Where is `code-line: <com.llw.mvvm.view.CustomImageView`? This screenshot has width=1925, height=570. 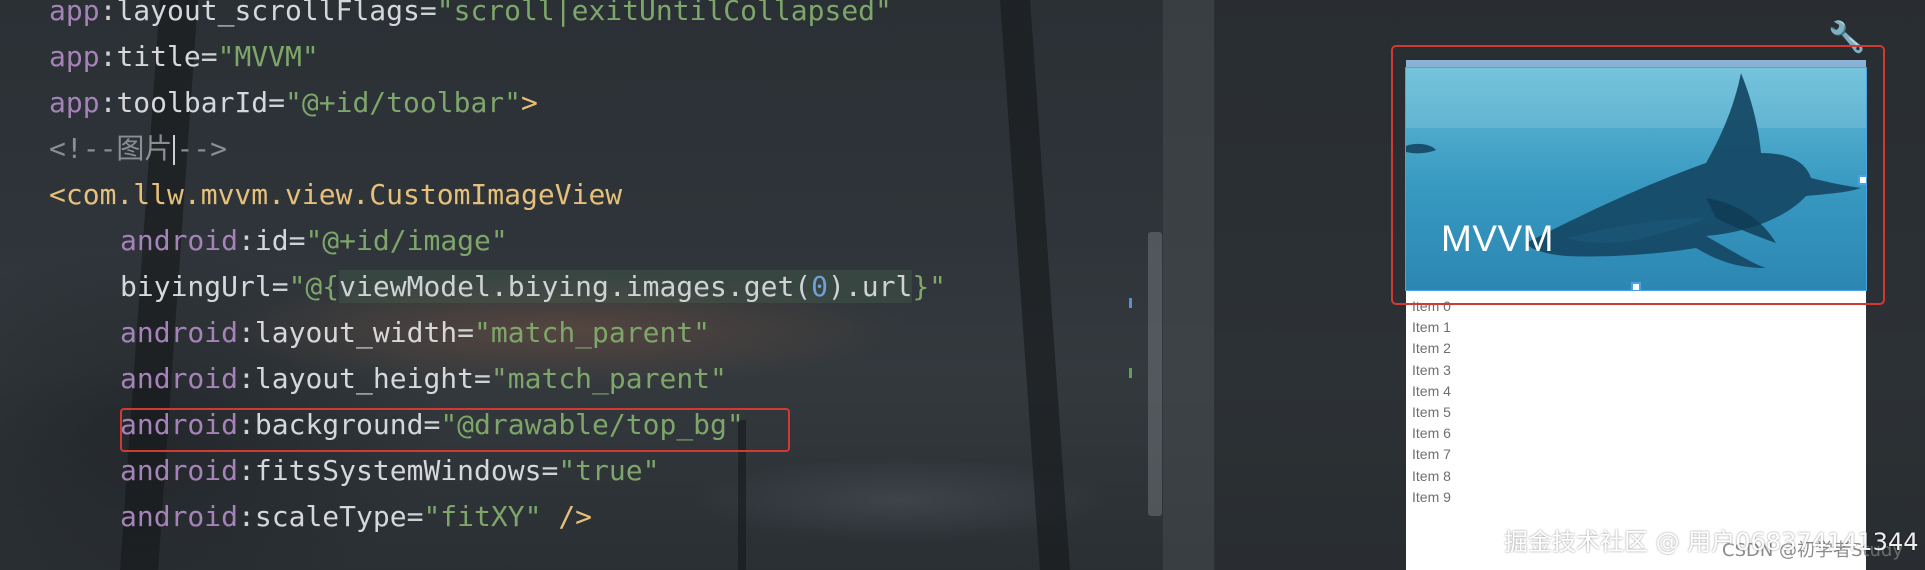 code-line: <com.llw.mvvm.view.CustomImageView is located at coordinates (335, 195).